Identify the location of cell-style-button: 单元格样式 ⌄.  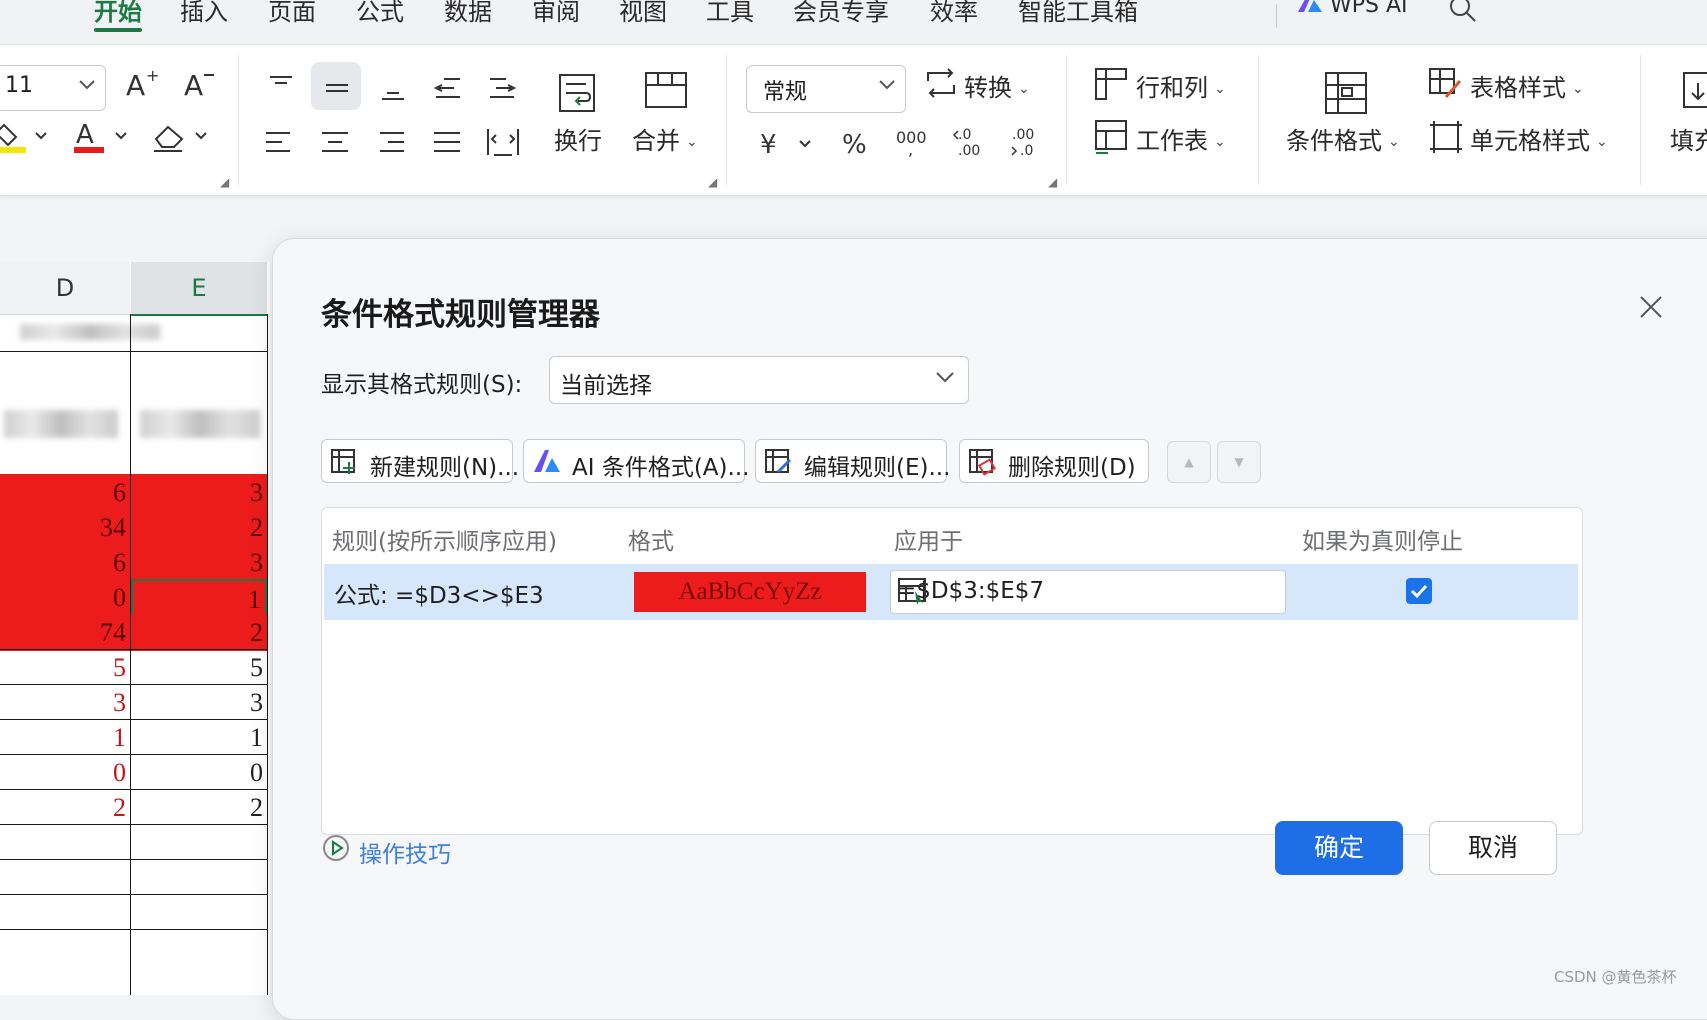
(1539, 138).